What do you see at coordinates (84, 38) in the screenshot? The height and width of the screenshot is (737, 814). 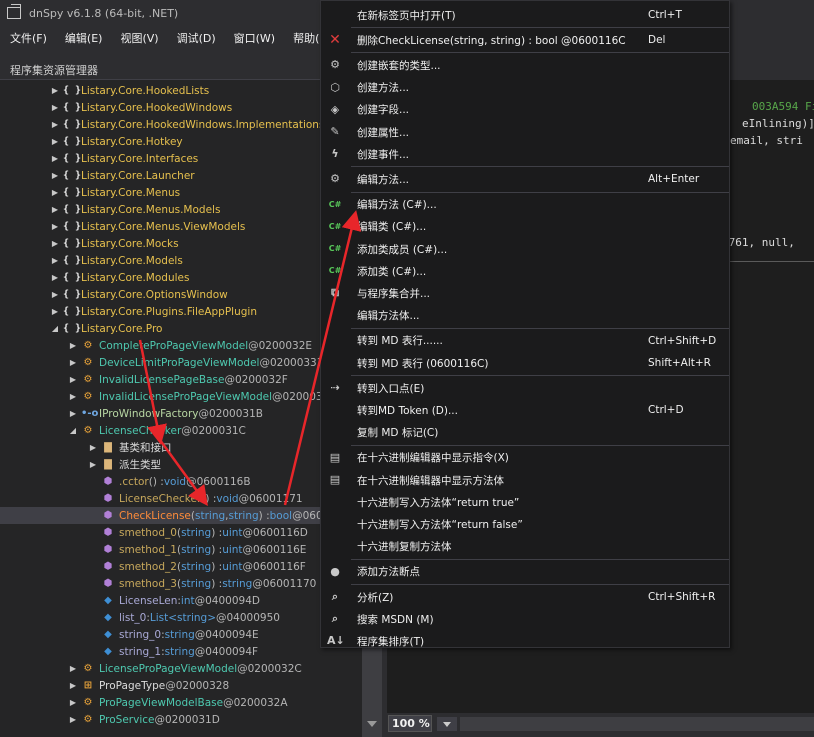 I see `menu-item: 编辑(E)` at bounding box center [84, 38].